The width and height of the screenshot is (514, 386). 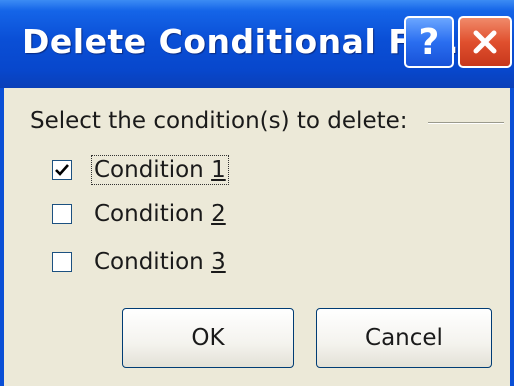 I want to click on condition-2-checkbox: Condition 2, so click(x=140, y=214).